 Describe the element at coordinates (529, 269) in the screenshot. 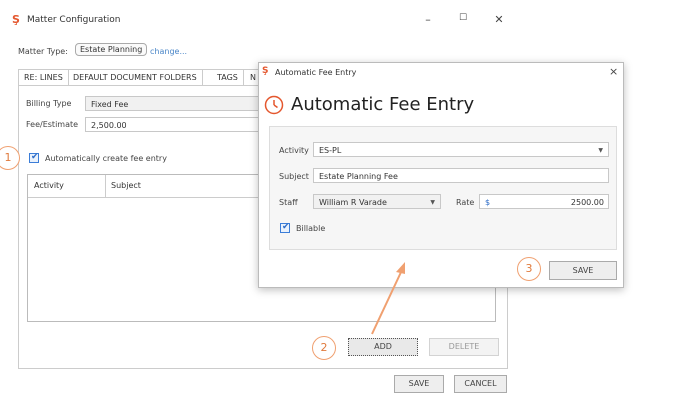

I see `callout-3: 3` at that location.